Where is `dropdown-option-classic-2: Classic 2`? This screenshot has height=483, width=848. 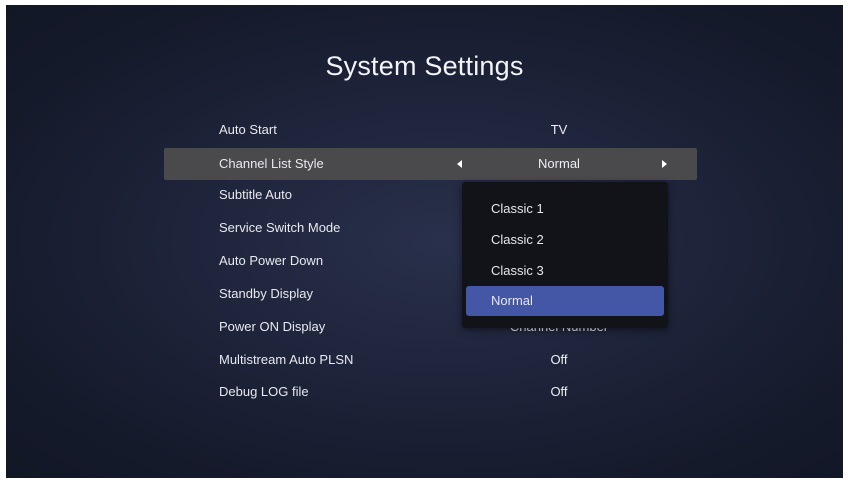 dropdown-option-classic-2: Classic 2 is located at coordinates (565, 240).